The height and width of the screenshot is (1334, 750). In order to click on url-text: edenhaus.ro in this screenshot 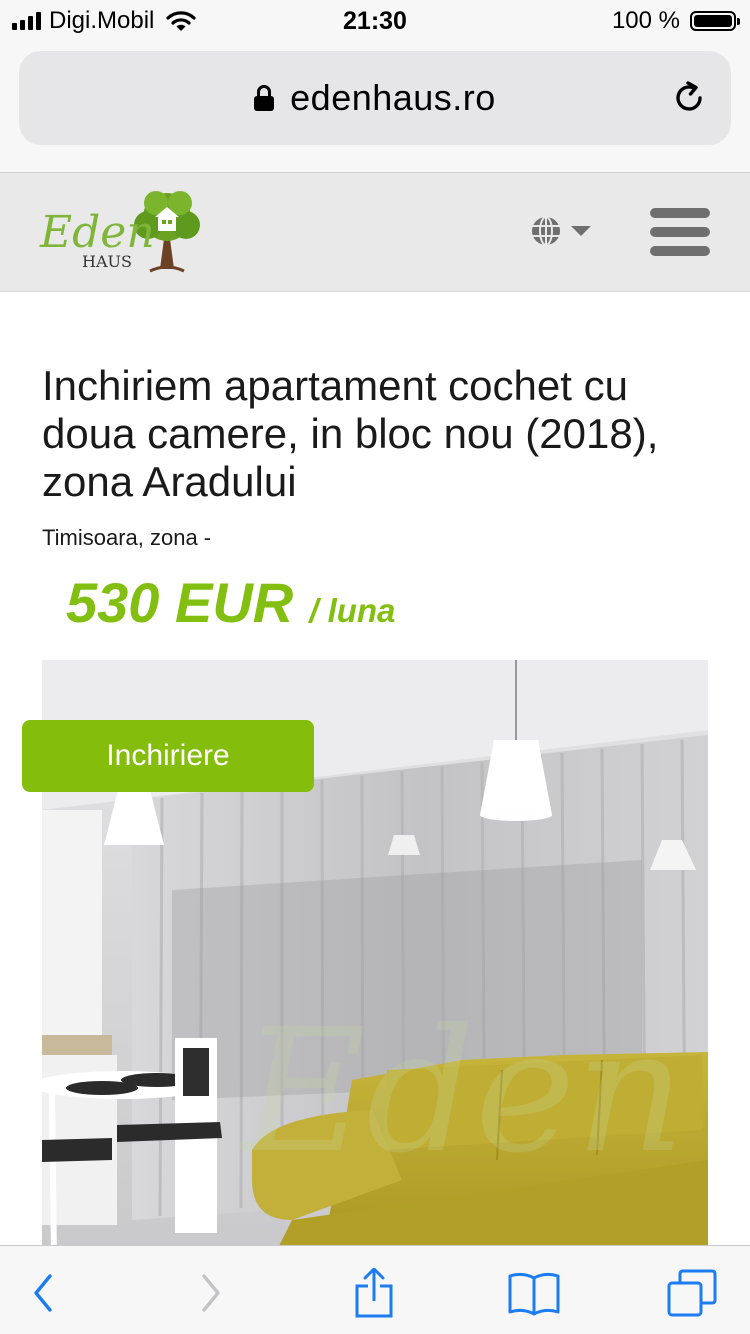, I will do `click(393, 98)`.